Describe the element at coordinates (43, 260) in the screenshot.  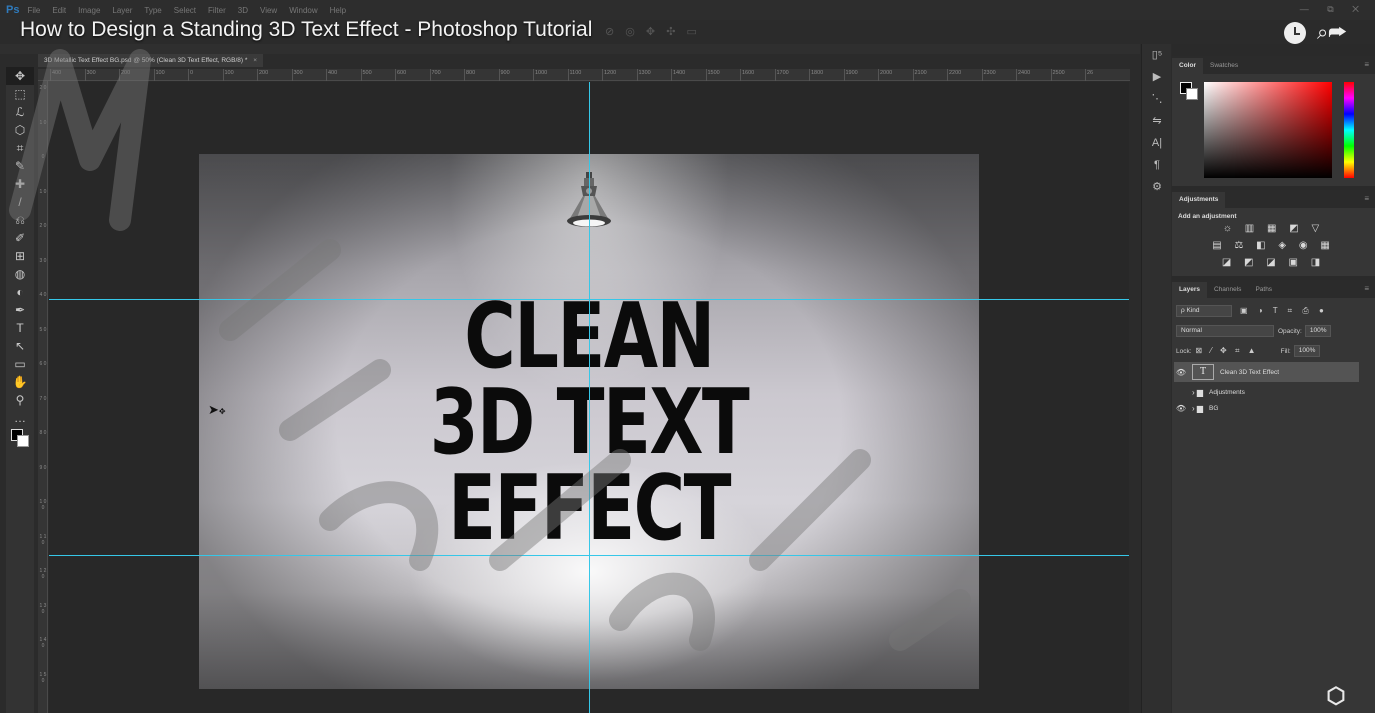
I see `ruler-label: 3 0` at that location.